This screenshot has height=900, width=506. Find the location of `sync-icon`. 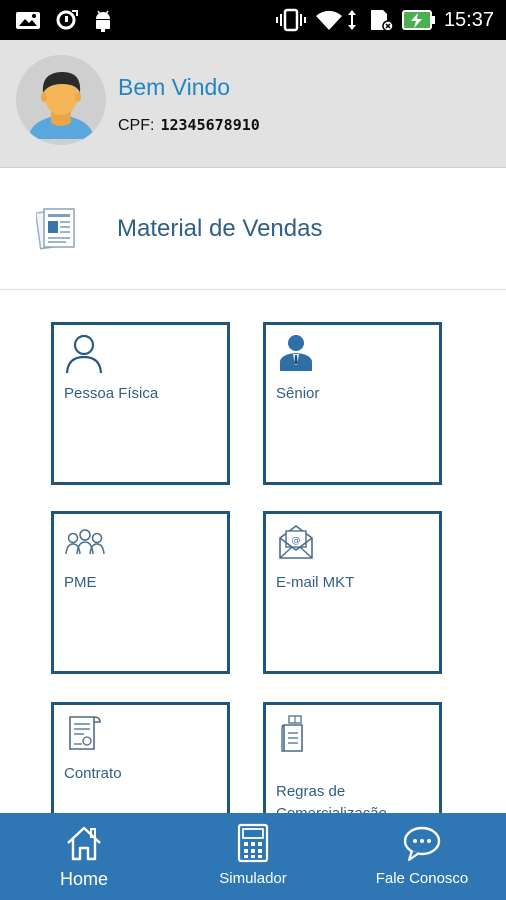

sync-icon is located at coordinates (67, 20).